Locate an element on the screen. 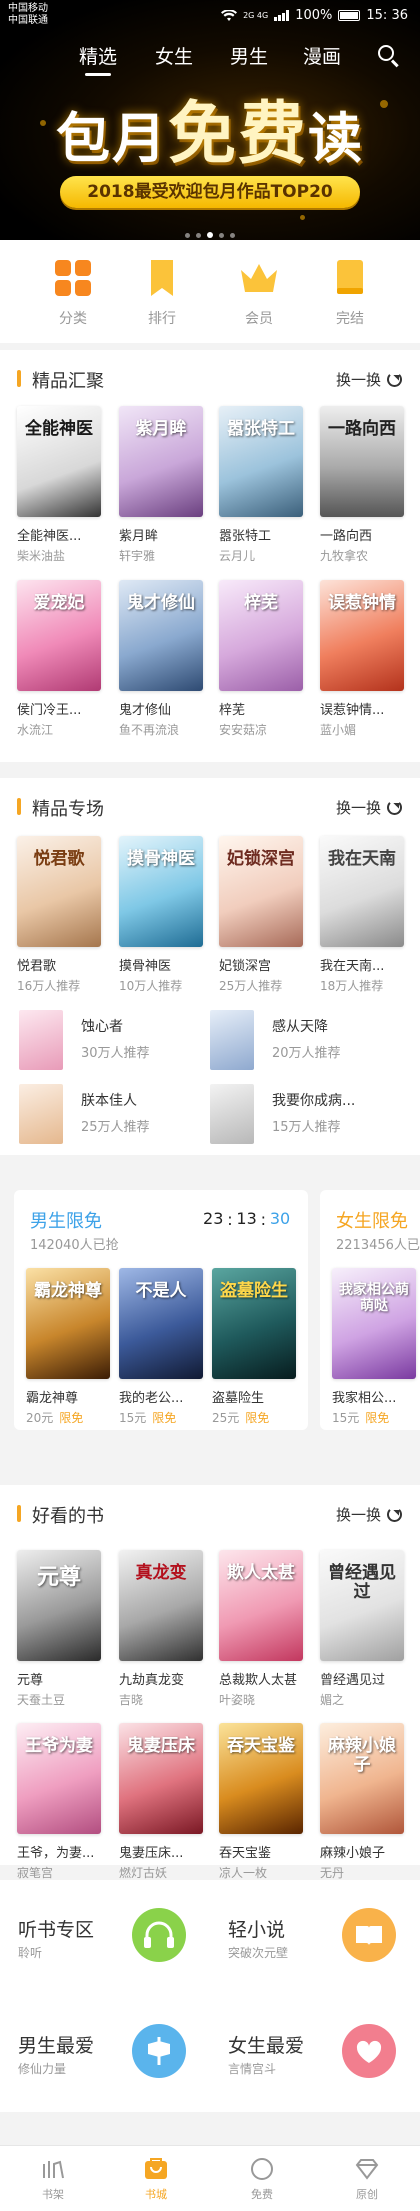  book-recommend-count: 25万人推荐 is located at coordinates (251, 986).